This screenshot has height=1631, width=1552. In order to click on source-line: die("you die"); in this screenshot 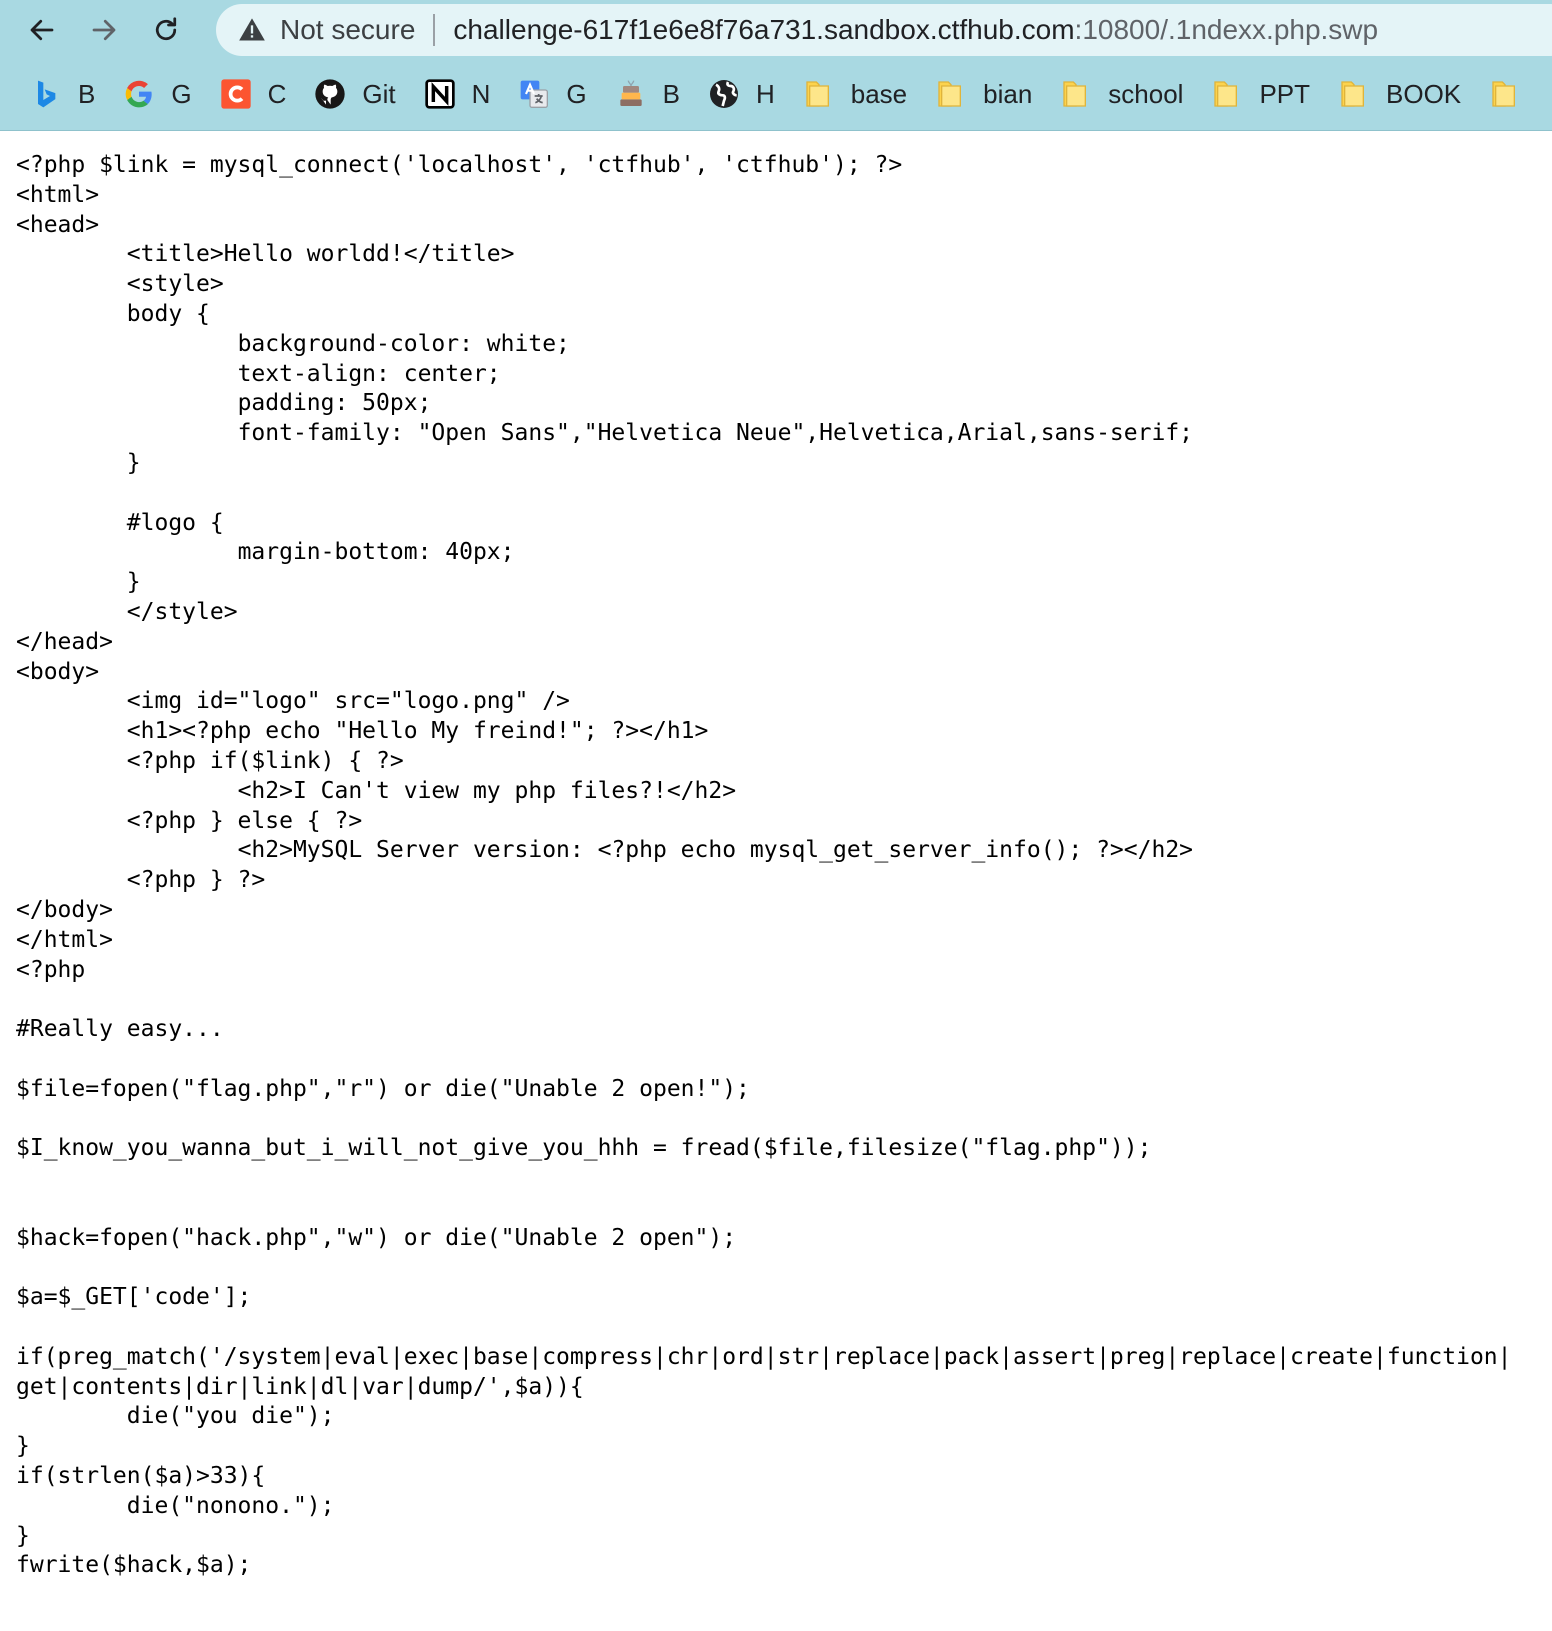, I will do `click(175, 1416)`.